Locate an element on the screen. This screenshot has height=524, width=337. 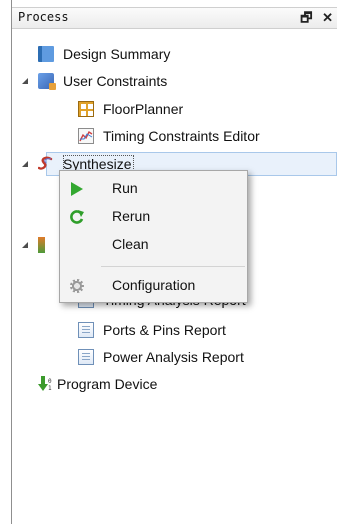
close-icon: ✕ is located at coordinates (327, 17).